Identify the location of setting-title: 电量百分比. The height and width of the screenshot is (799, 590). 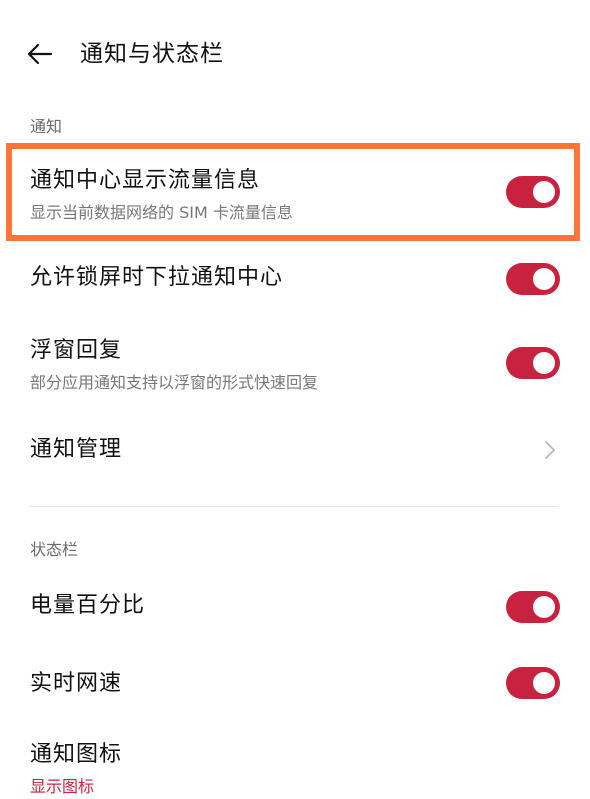
(88, 605).